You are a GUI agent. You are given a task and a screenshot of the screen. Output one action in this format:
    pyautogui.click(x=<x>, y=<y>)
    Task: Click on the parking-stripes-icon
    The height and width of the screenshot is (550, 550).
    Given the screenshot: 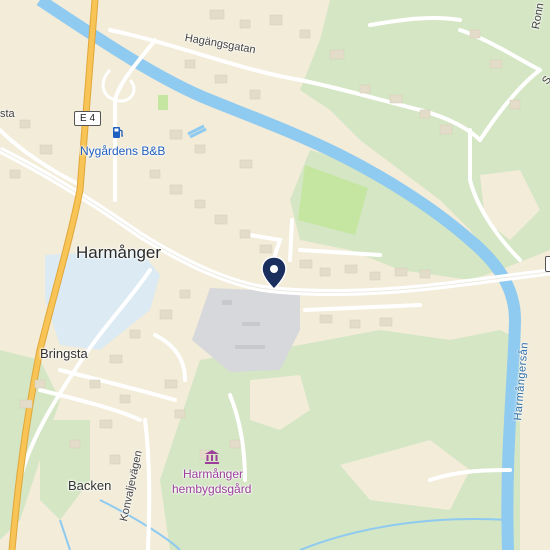 What is the action you would take?
    pyautogui.click(x=197, y=131)
    